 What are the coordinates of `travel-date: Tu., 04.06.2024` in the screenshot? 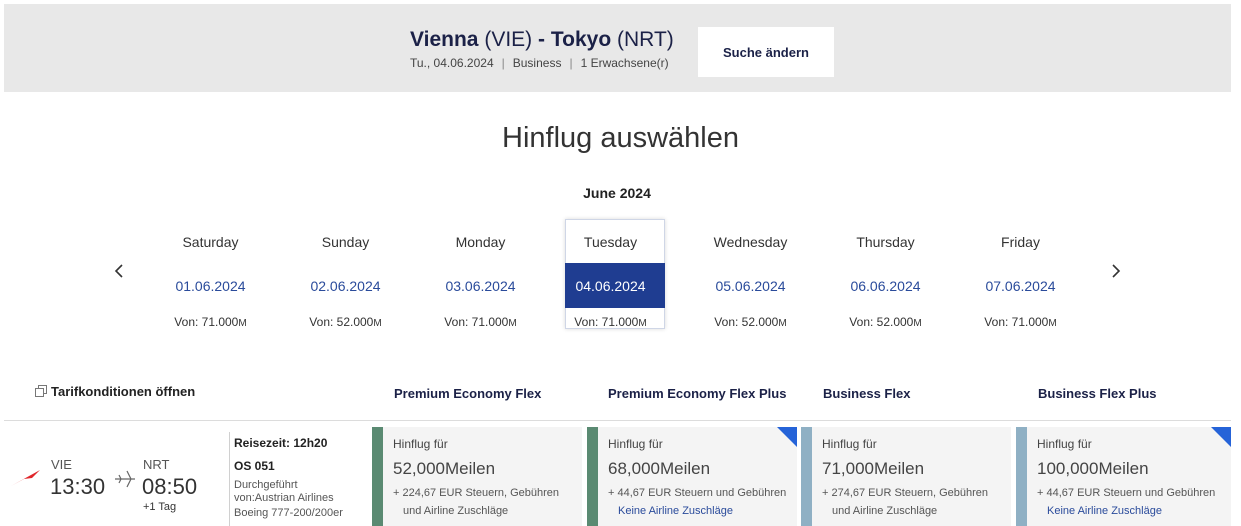 It's located at (452, 63).